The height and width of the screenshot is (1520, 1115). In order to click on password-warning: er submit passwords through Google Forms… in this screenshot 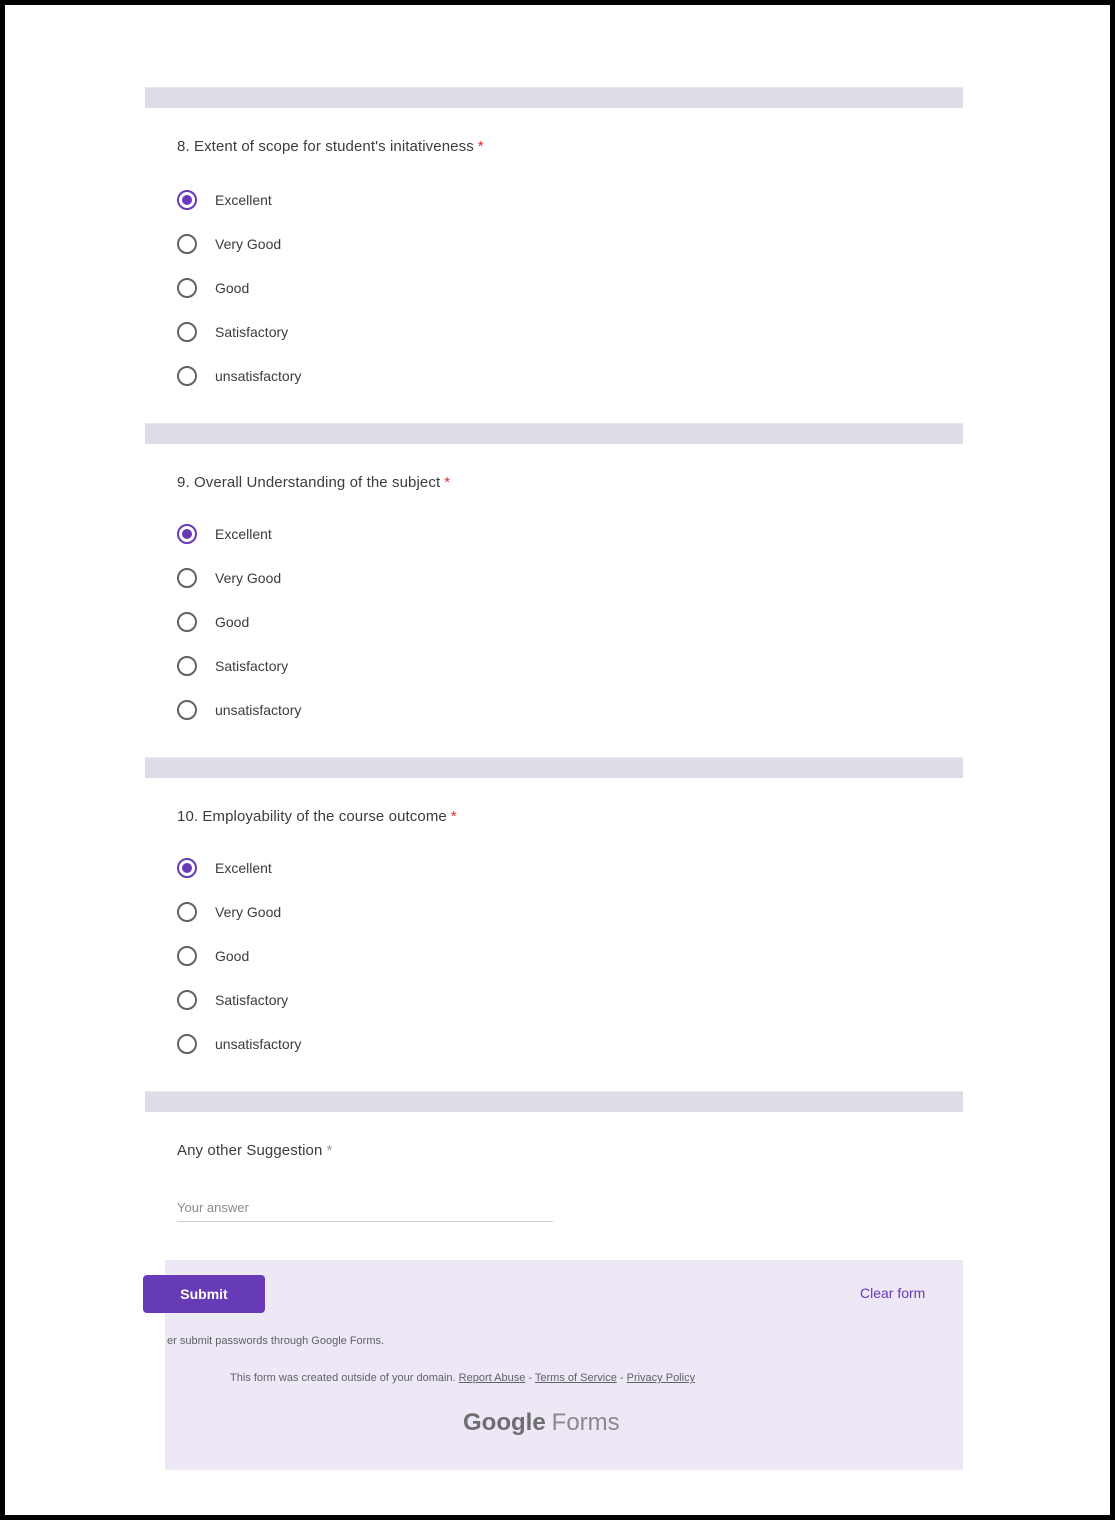, I will do `click(276, 1341)`.